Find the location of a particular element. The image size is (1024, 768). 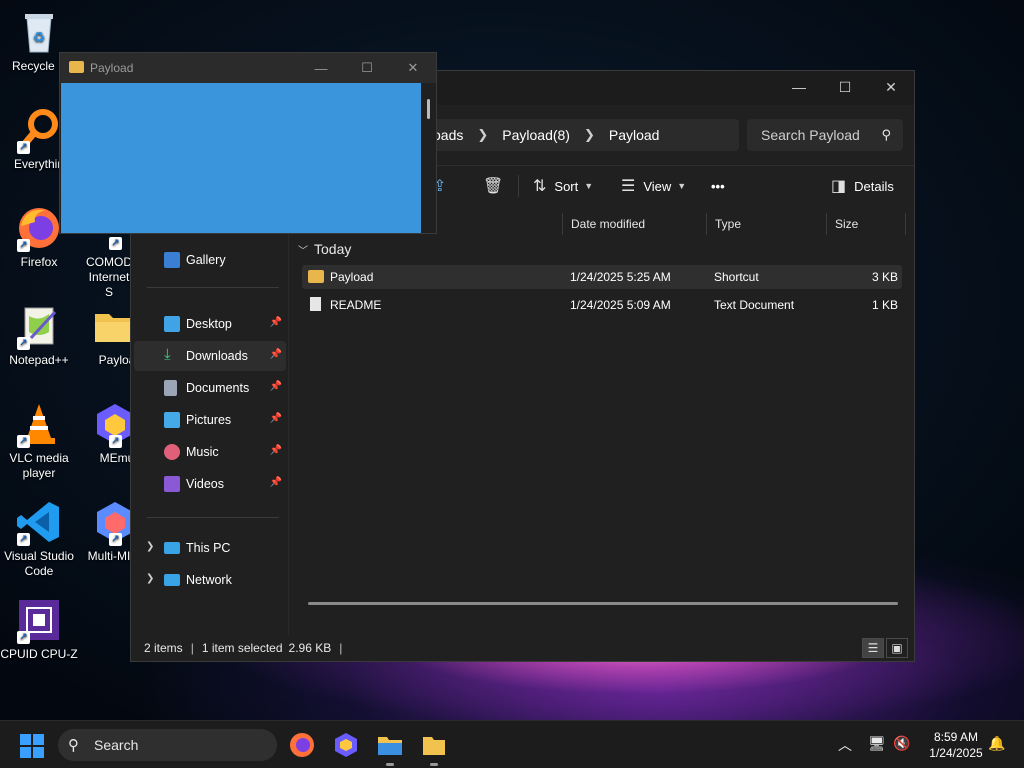

taskbar: ⚲ Search ︿ 🖥 🔇 8:59 AM 1/24/2025 🔔 is located at coordinates (512, 744).